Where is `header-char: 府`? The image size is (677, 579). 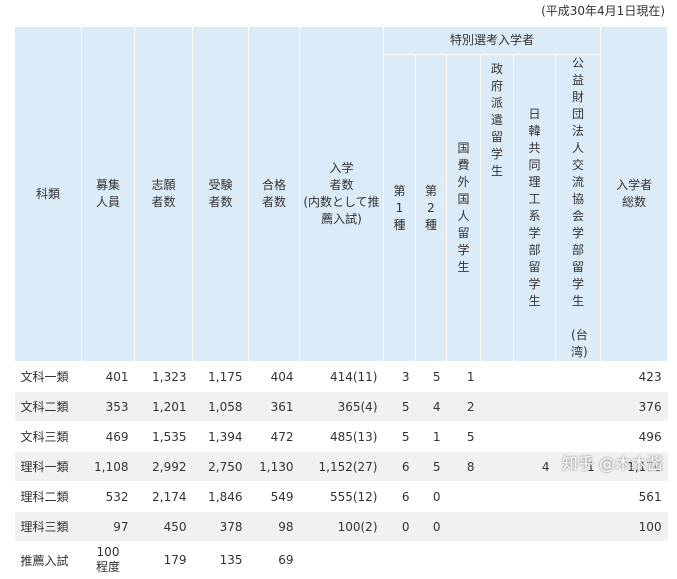
header-char: 府 is located at coordinates (496, 86).